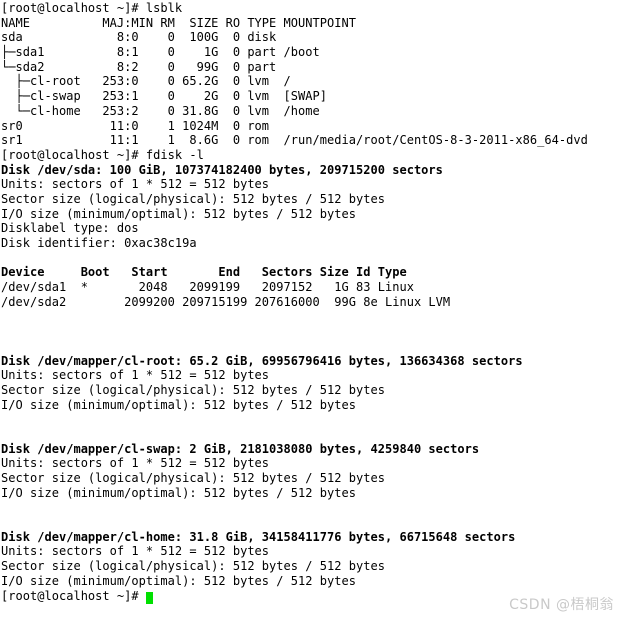  What do you see at coordinates (135, 375) in the screenshot?
I see `terminal-line-clroot-units: Units: sectors of 1 * 512 = 512 bytes` at bounding box center [135, 375].